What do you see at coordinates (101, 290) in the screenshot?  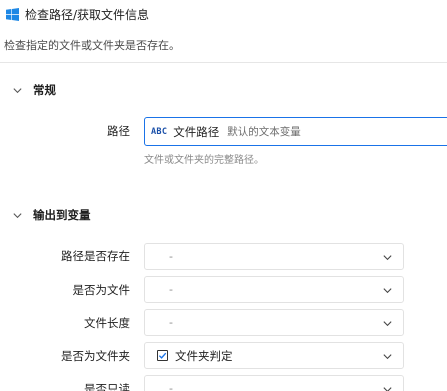 I see `is-file-label: 是否为文件` at bounding box center [101, 290].